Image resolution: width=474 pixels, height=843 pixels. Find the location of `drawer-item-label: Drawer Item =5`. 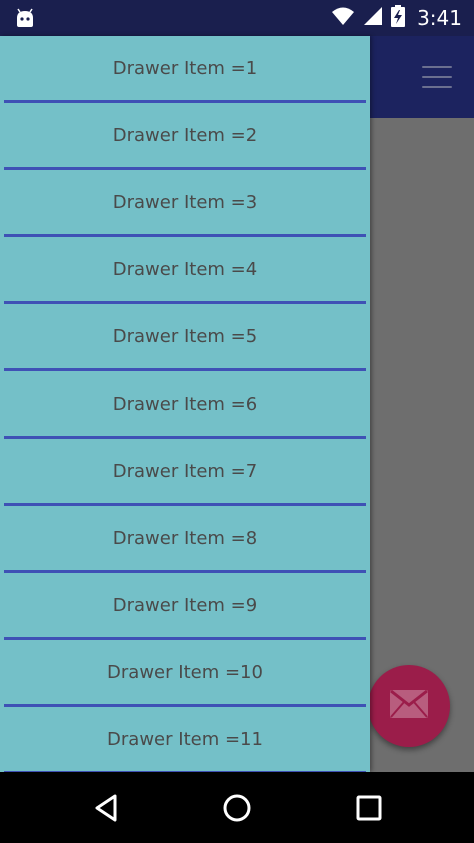

drawer-item-label: Drawer Item =5 is located at coordinates (185, 337).